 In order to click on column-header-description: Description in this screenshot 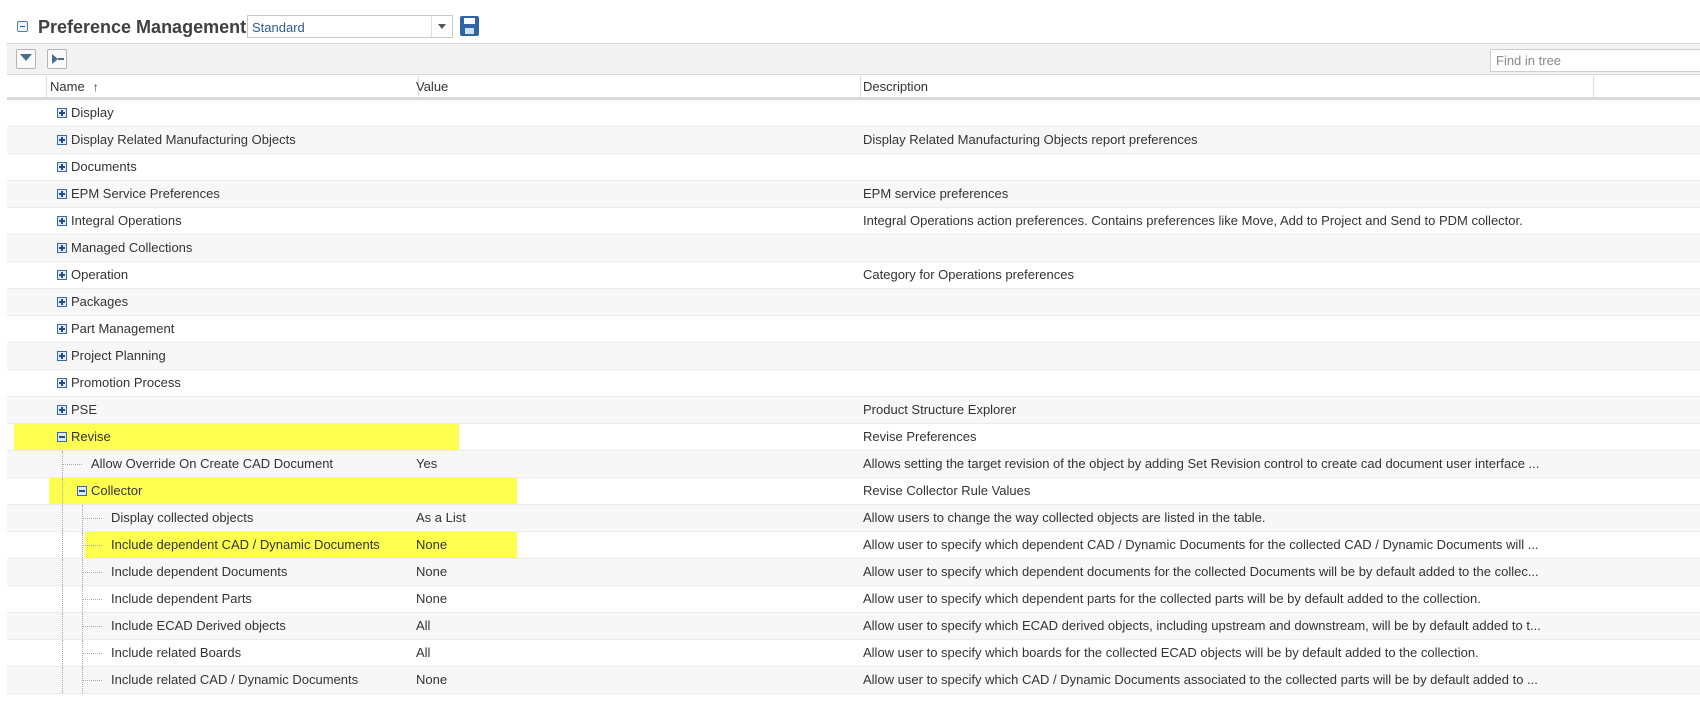, I will do `click(1227, 86)`.